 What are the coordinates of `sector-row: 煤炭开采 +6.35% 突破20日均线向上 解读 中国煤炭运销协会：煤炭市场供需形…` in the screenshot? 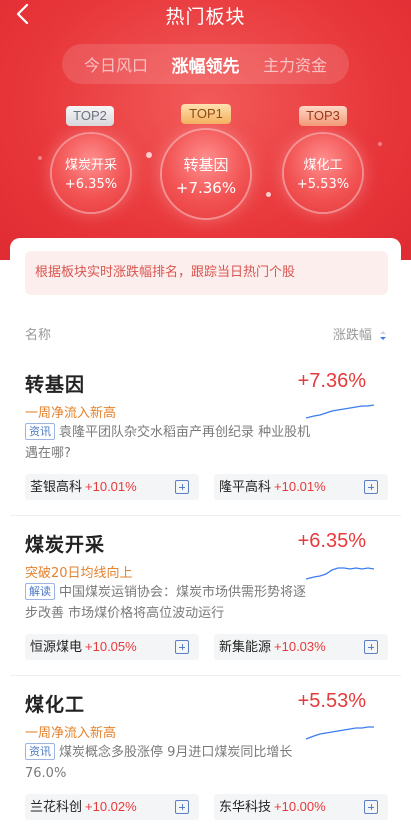 It's located at (206, 600).